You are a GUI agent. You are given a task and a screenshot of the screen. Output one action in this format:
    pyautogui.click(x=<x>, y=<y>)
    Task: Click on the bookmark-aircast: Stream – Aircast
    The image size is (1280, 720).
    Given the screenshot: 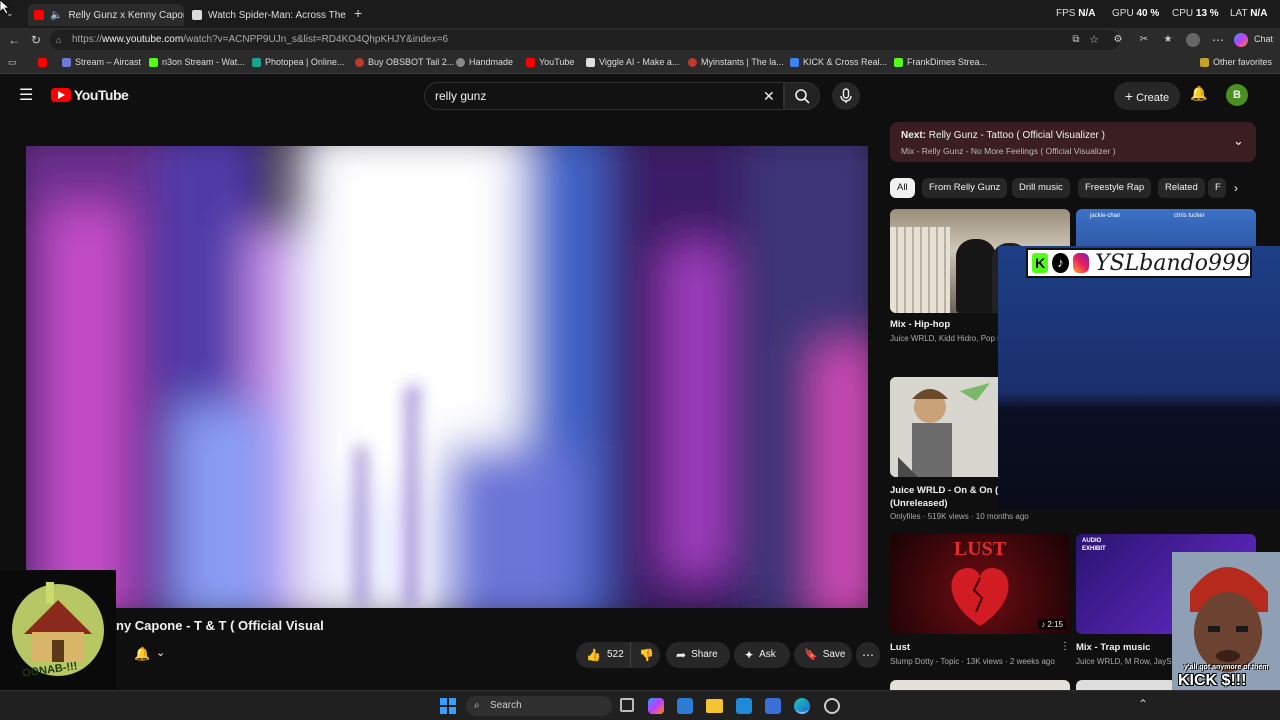 What is the action you would take?
    pyautogui.click(x=101, y=62)
    